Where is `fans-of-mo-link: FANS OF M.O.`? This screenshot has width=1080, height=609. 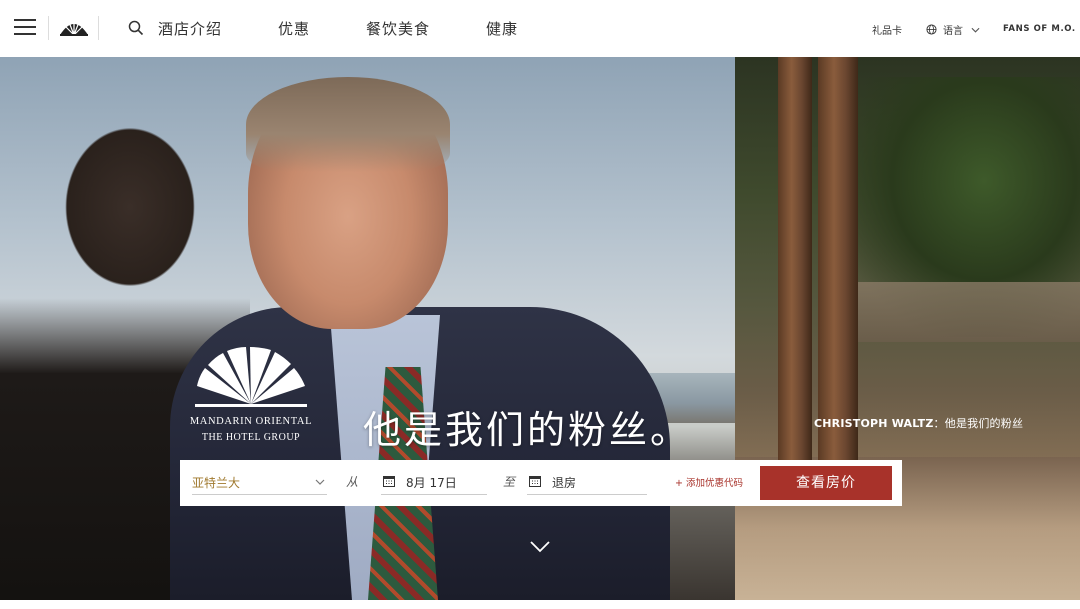
fans-of-mo-link: FANS OF M.O. is located at coordinates (1039, 29).